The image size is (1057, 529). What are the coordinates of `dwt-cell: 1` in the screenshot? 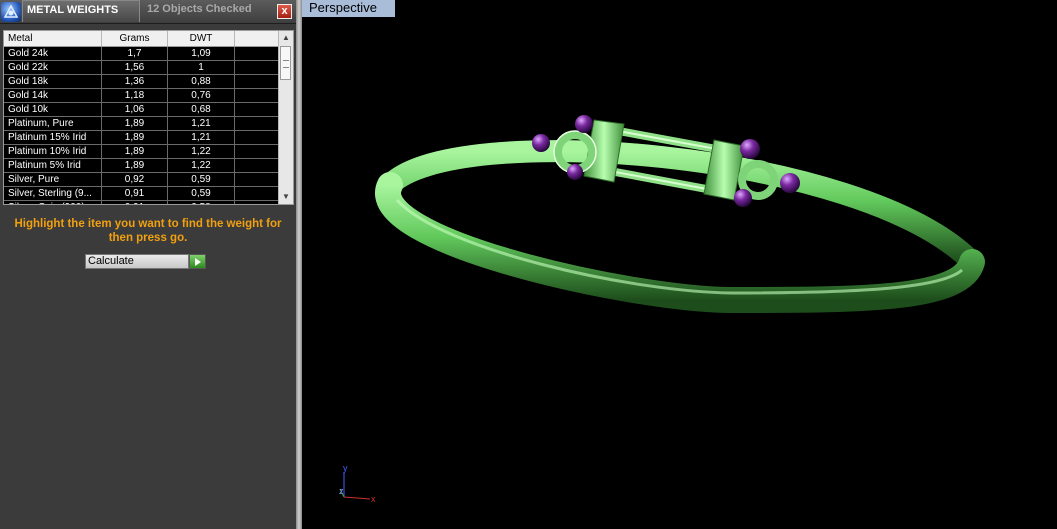 It's located at (201, 67).